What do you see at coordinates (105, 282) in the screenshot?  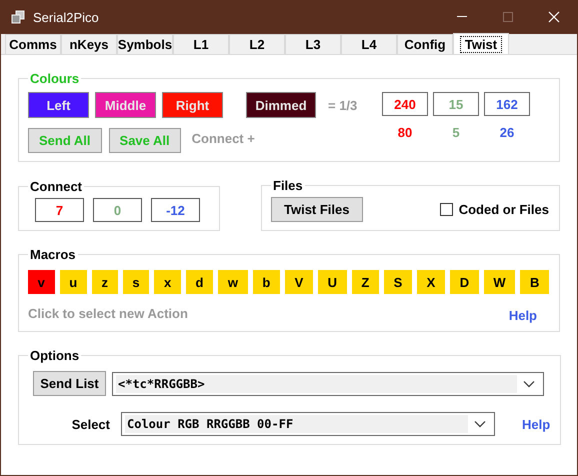 I see `macro-key: z` at bounding box center [105, 282].